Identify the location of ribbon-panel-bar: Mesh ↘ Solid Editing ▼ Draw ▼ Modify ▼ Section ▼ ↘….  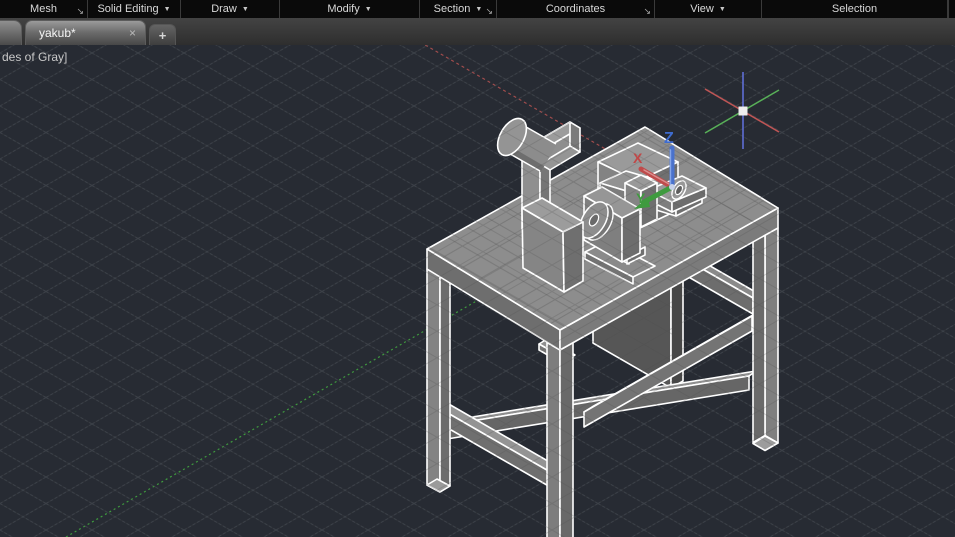
(477, 9).